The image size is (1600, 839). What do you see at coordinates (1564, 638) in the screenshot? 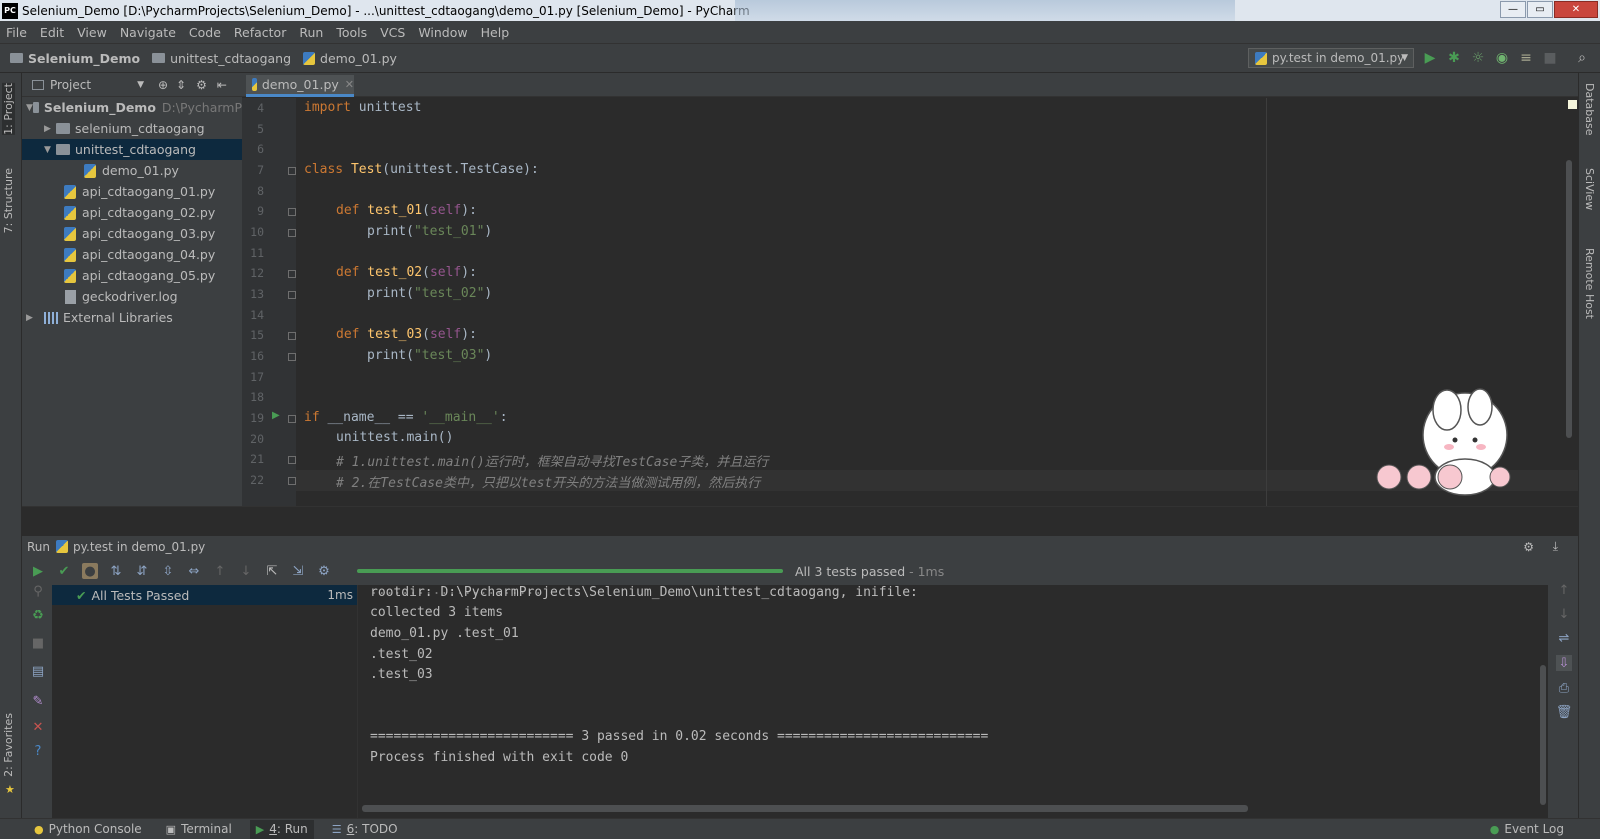
I see `soft-wrap-icon: ⇌` at bounding box center [1564, 638].